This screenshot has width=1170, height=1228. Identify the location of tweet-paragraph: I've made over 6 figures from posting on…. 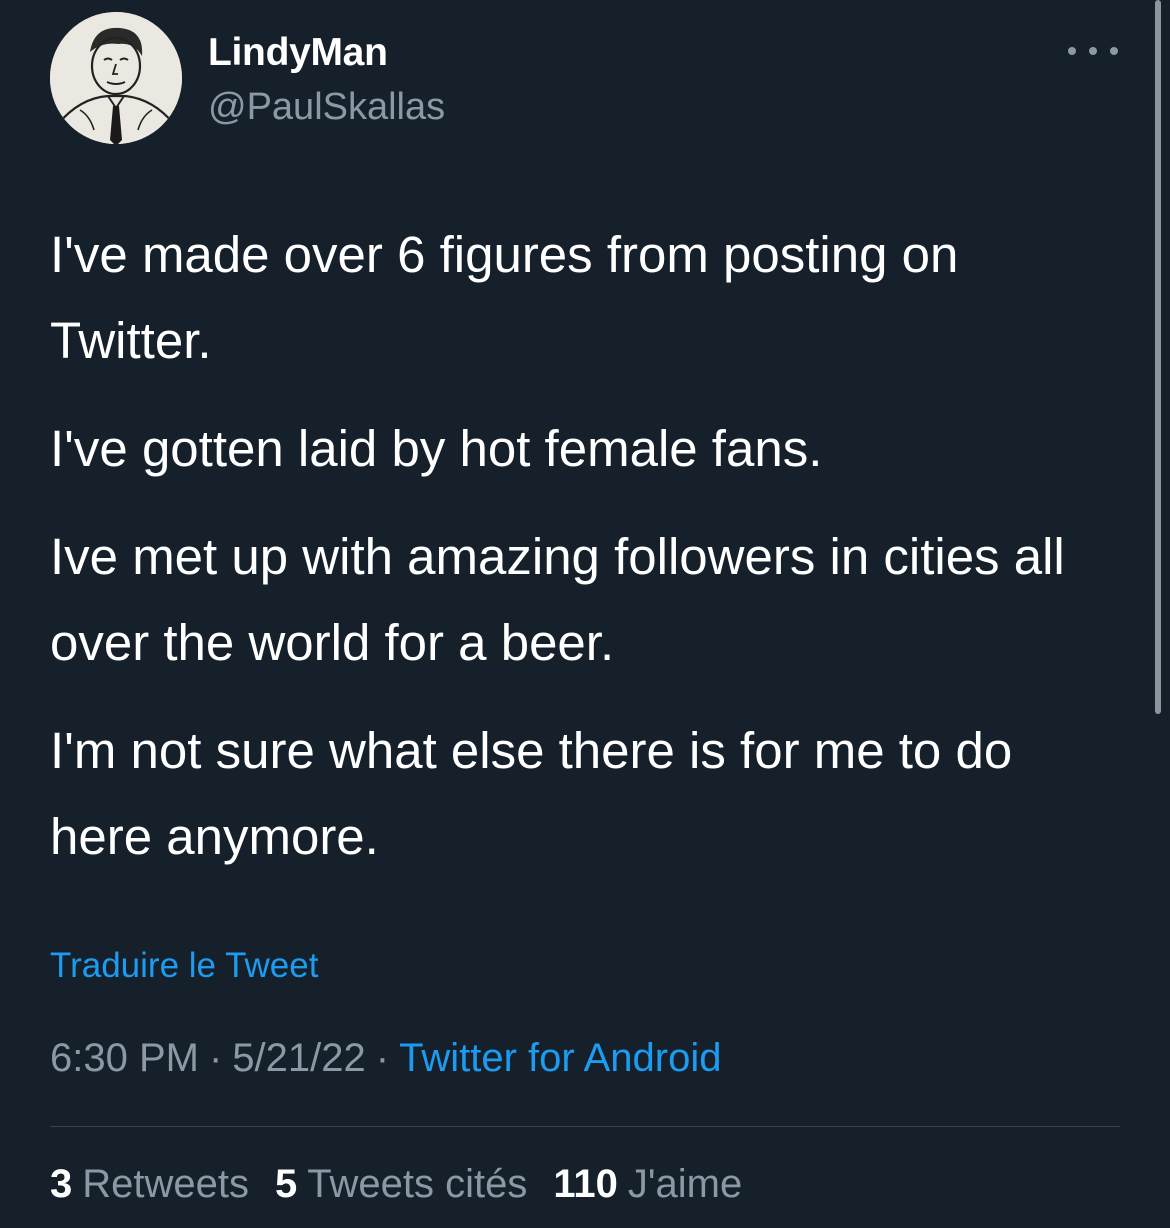
(504, 297).